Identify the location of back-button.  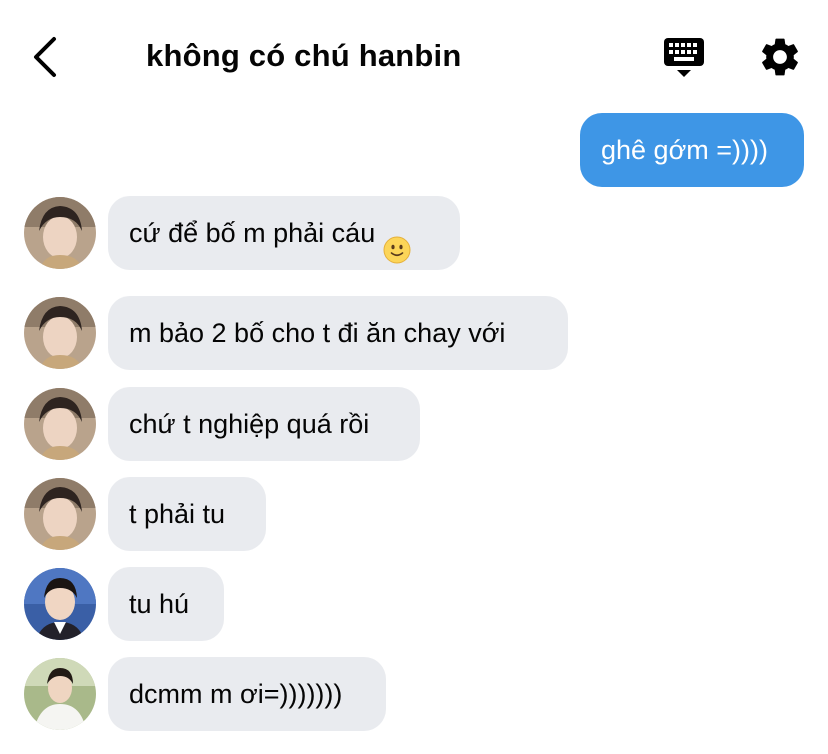
(48, 57).